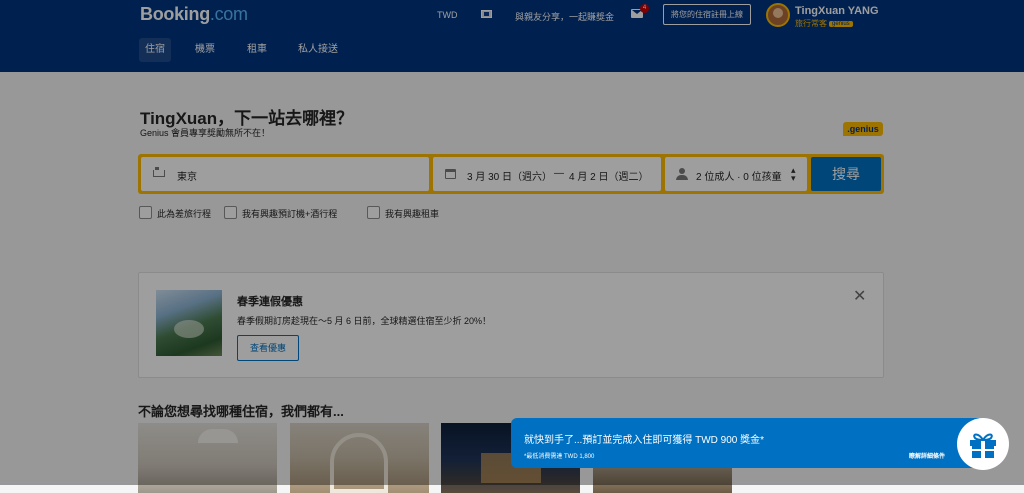 This screenshot has height=493, width=1024. I want to click on user-level: 旅行常客 genius, so click(824, 23).